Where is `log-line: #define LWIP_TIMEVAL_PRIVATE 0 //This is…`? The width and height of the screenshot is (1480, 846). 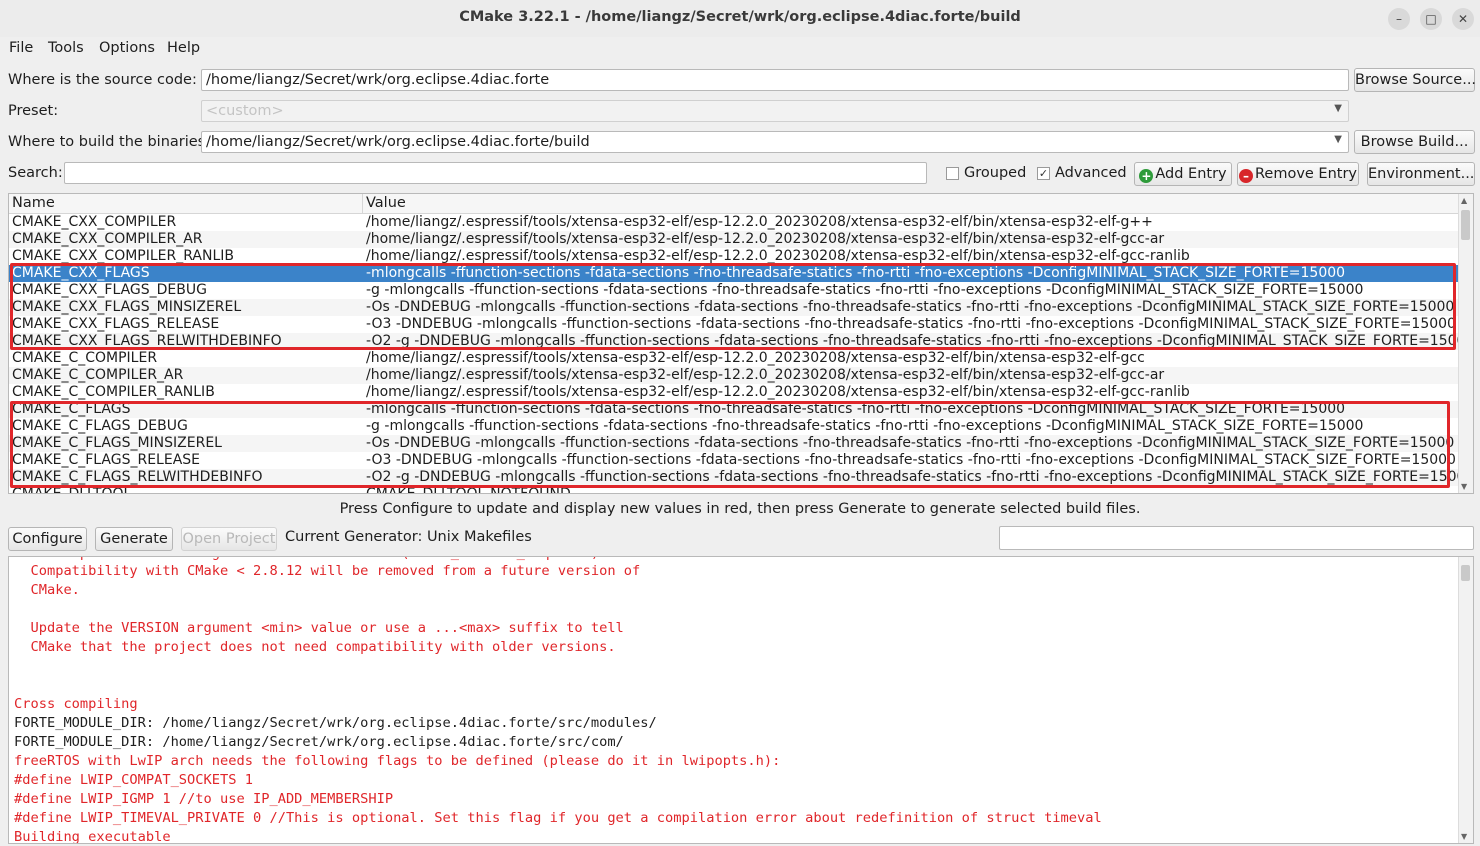
log-line: #define LWIP_TIMEVAL_PRIVATE 0 //This is… is located at coordinates (558, 818).